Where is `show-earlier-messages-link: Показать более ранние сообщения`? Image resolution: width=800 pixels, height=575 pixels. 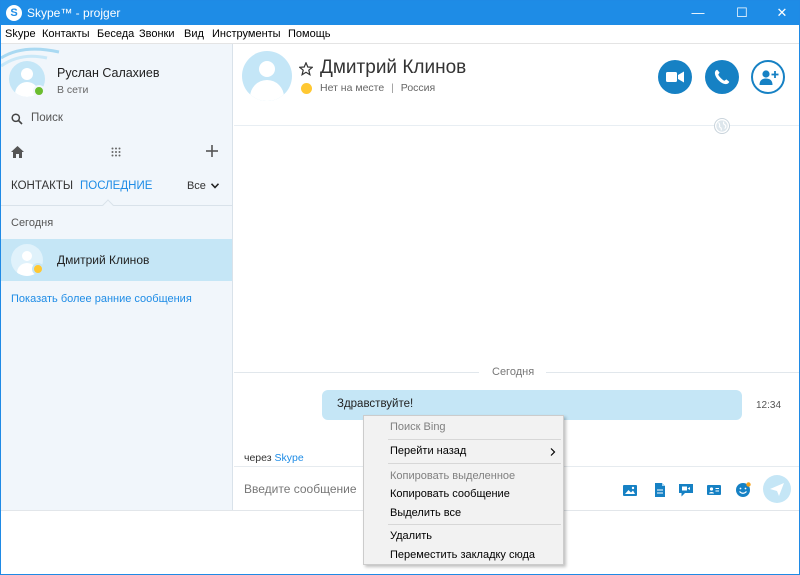 show-earlier-messages-link: Показать более ранние сообщения is located at coordinates (101, 299).